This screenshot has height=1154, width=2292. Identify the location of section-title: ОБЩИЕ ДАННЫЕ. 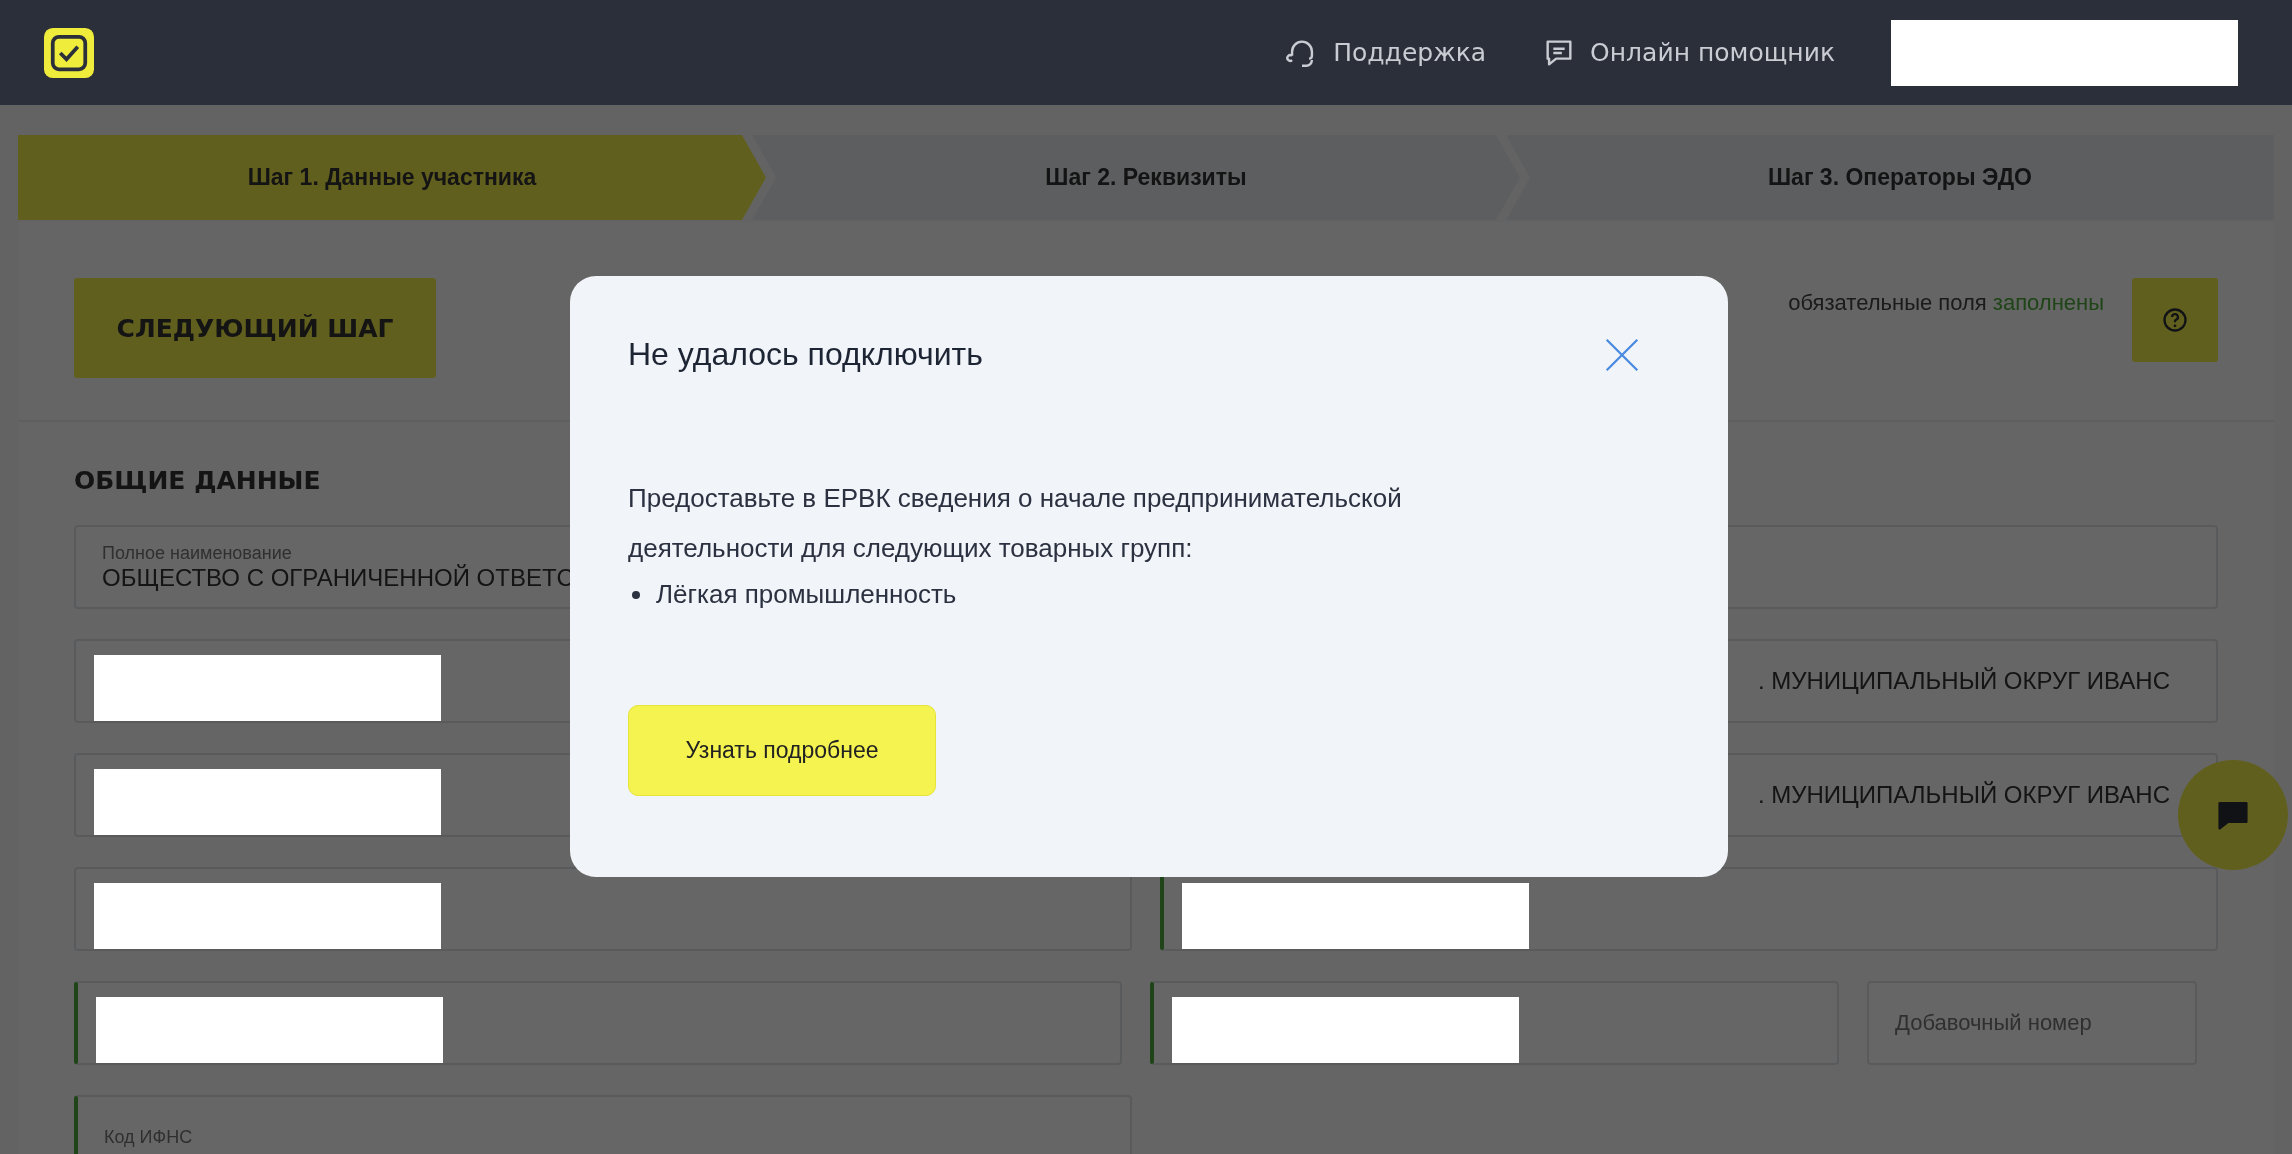
(197, 480).